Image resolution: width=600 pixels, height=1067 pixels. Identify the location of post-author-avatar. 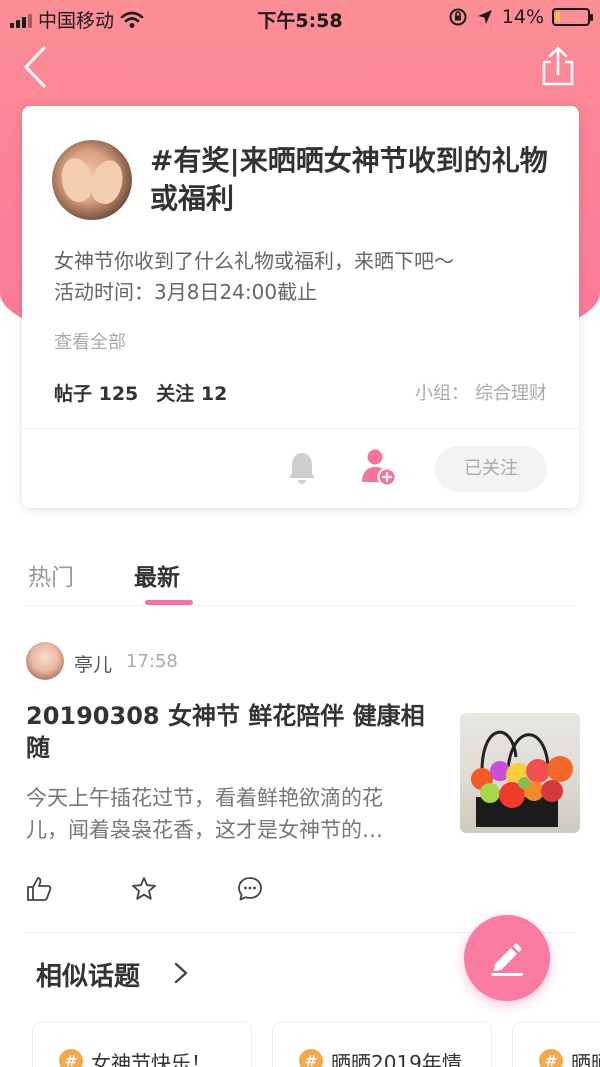
(45, 661).